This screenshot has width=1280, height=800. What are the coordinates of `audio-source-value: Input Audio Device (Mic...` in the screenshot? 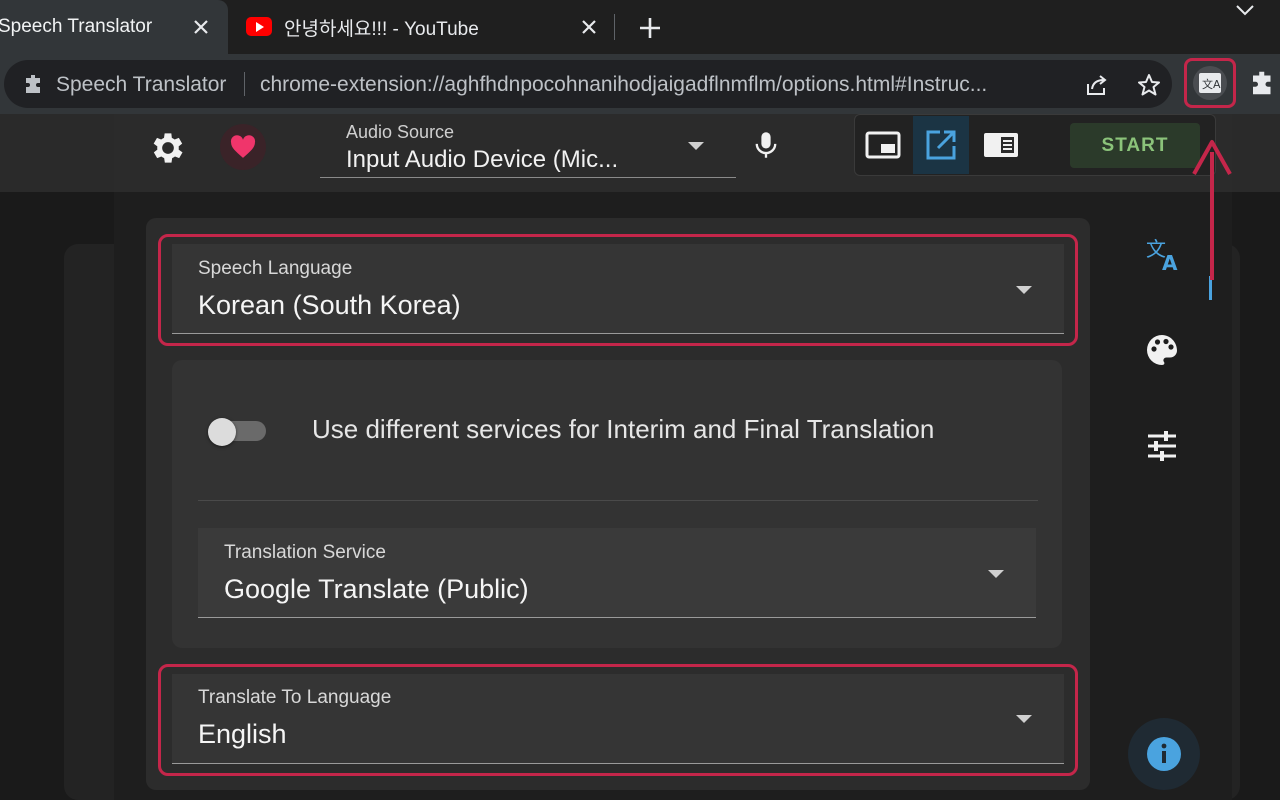 It's located at (482, 159).